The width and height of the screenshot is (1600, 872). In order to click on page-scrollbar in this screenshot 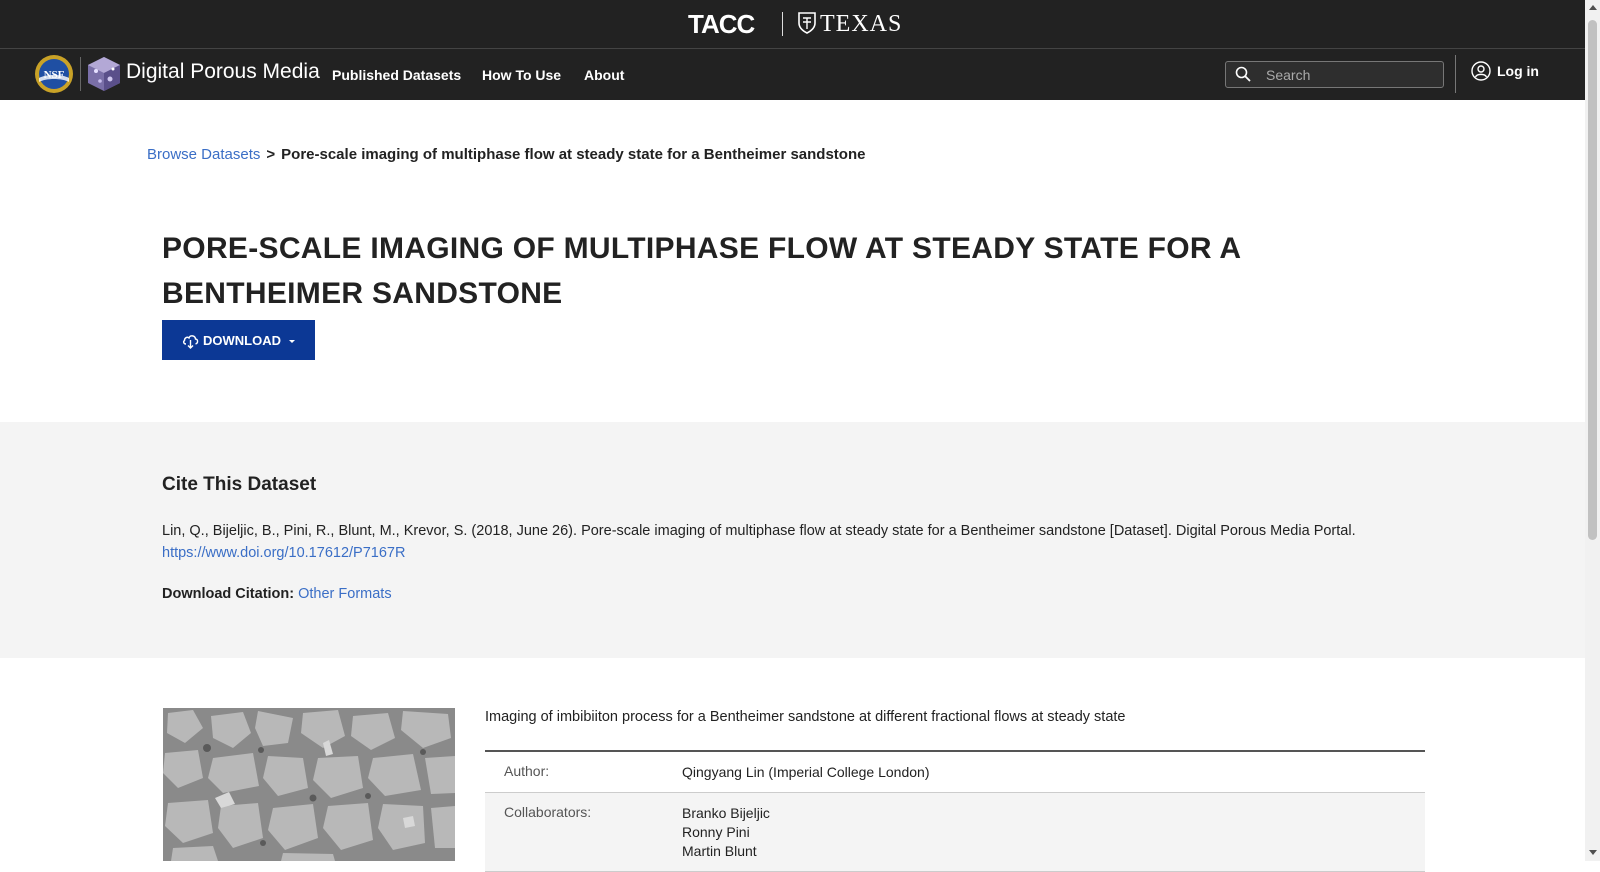, I will do `click(1592, 430)`.